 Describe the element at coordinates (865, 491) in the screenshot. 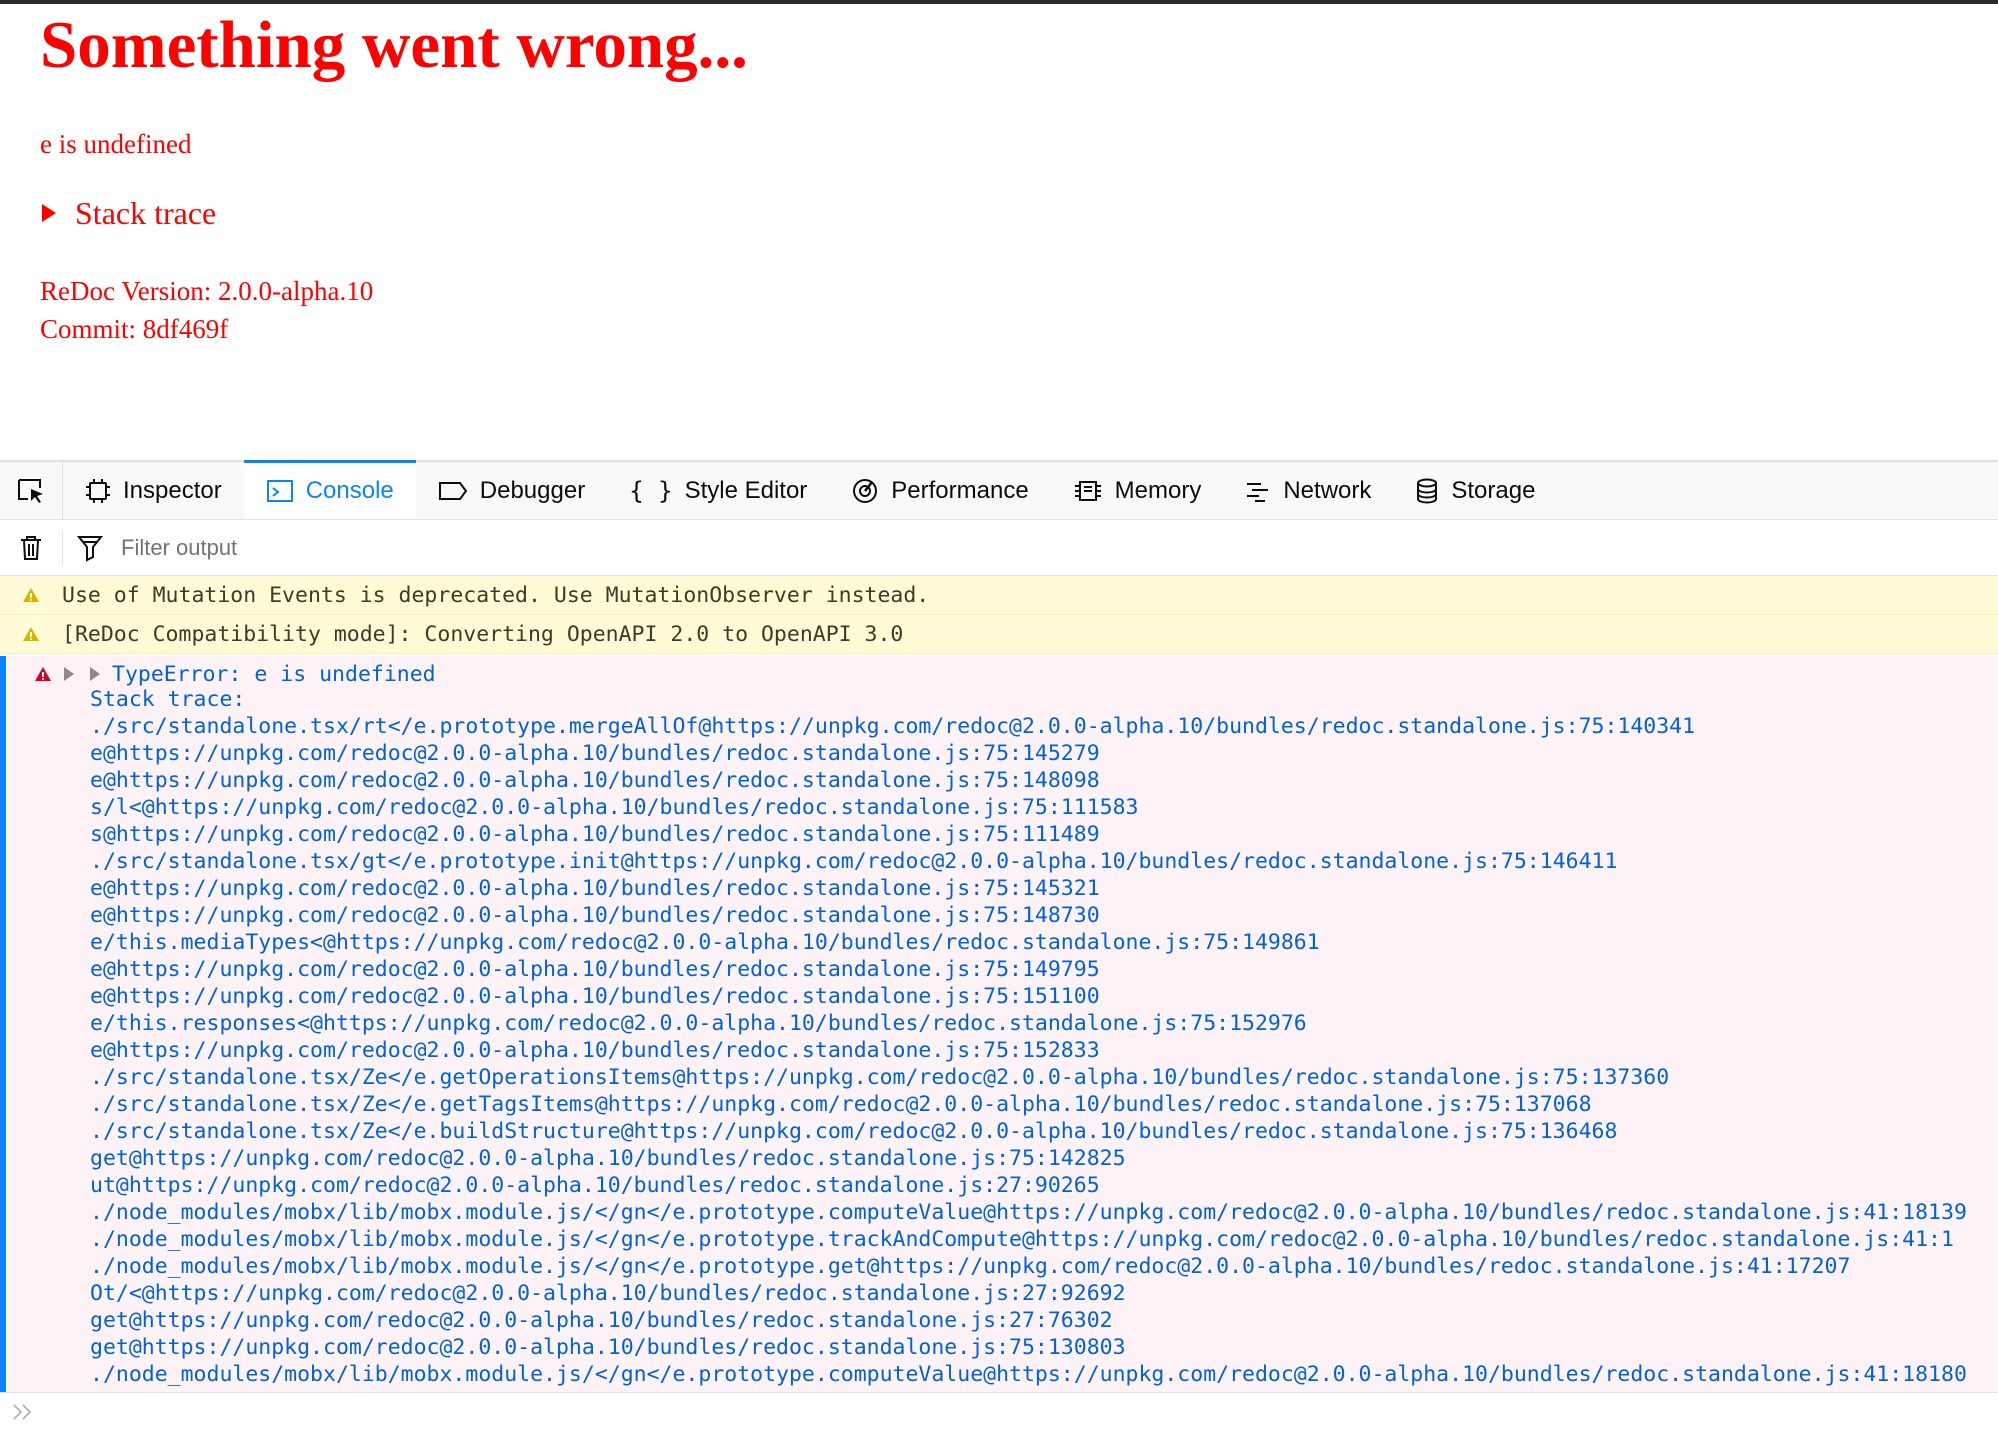

I see `performance-icon` at that location.